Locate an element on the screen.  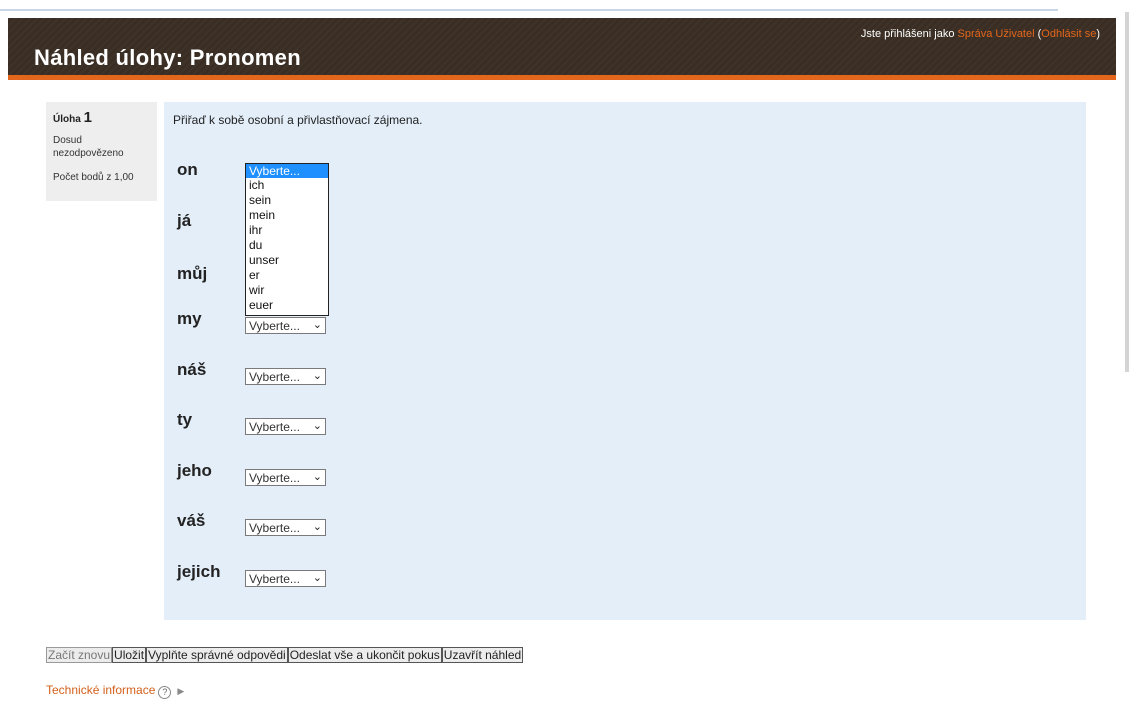
question-grade: Počet bodů z 1,00 is located at coordinates (93, 177).